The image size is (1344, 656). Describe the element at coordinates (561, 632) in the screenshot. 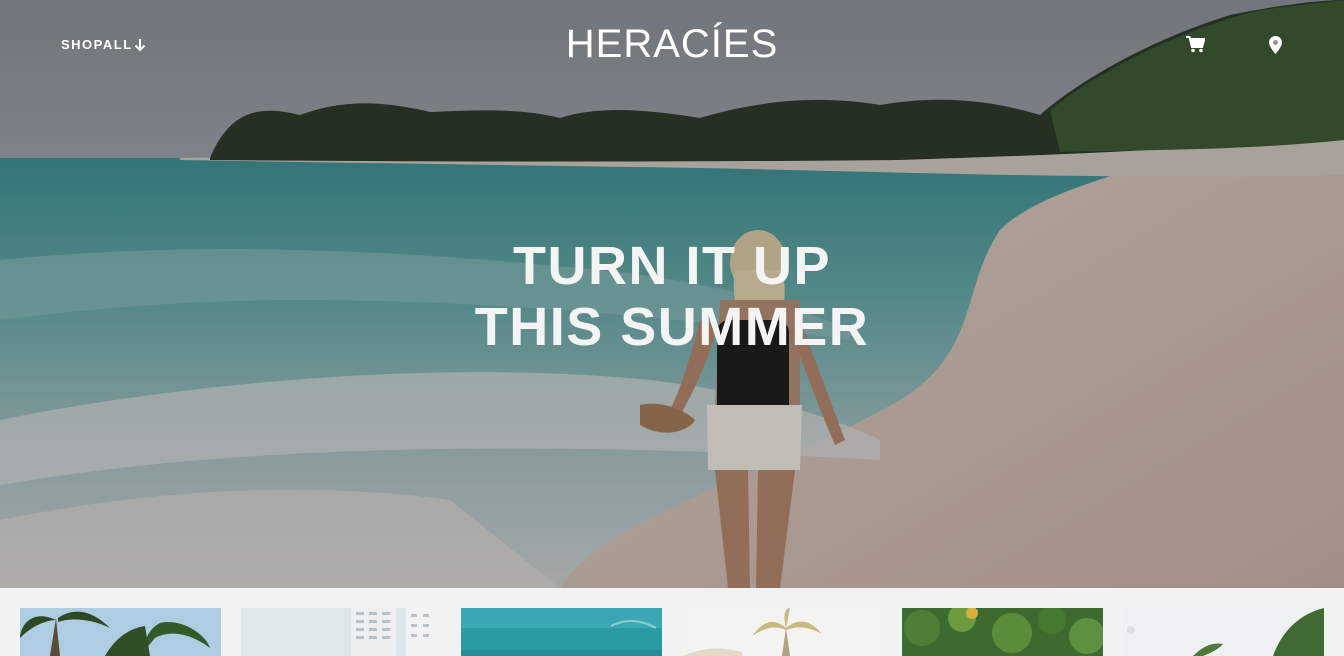

I see `thumbnail-water` at that location.